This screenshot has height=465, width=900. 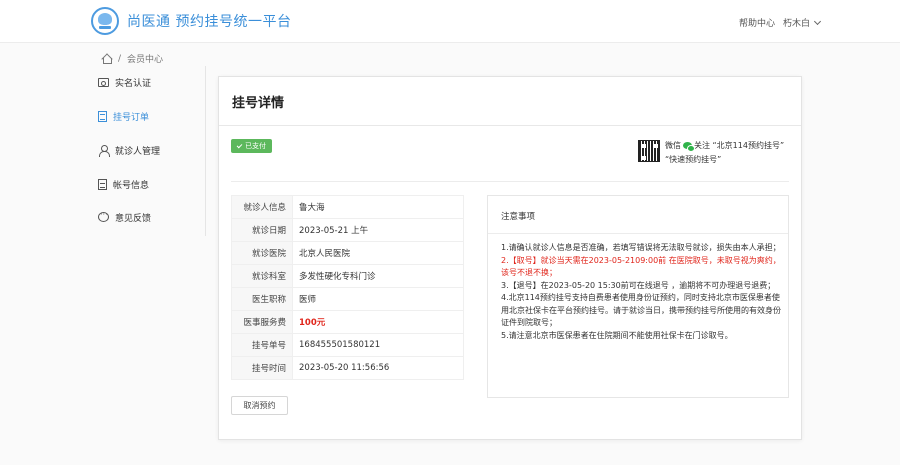 I want to click on notice-item: 5.请注意北京市医保患者在住院期间不能使用社保卡在门诊取号。, so click(x=617, y=335).